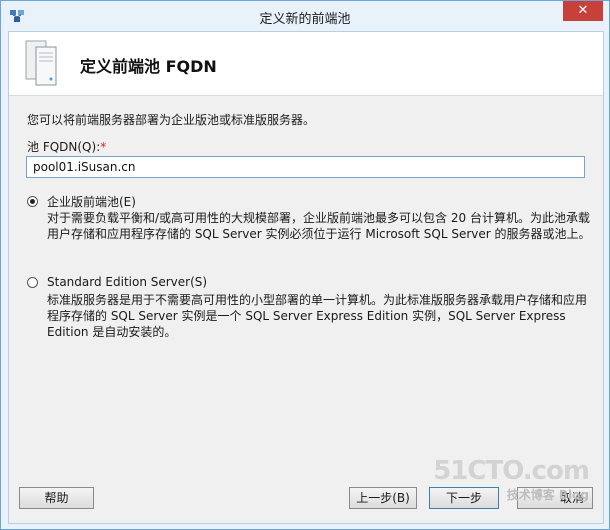 This screenshot has width=610, height=530. I want to click on pool-fqdn-label-text: 池 FQDN(Q):, so click(64, 147).